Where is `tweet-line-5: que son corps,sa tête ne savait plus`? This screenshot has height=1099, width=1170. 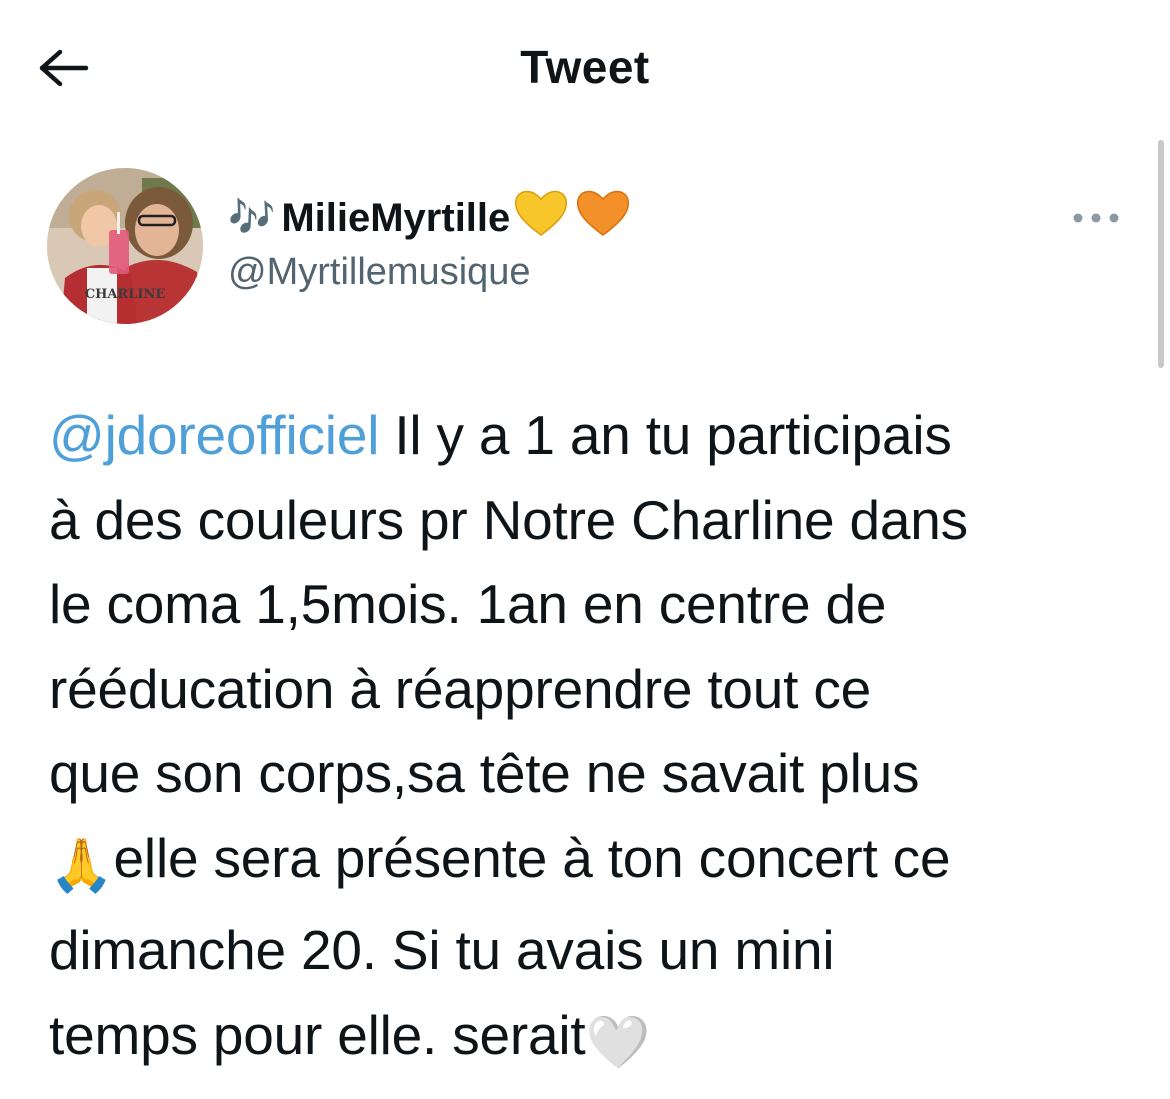 tweet-line-5: que son corps,sa tête ne savait plus is located at coordinates (484, 773).